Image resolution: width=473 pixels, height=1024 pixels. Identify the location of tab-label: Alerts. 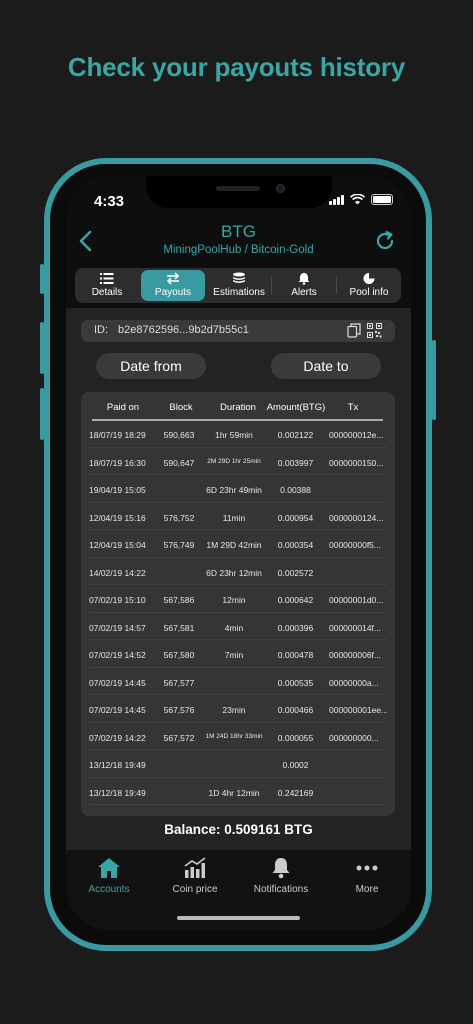
(304, 292).